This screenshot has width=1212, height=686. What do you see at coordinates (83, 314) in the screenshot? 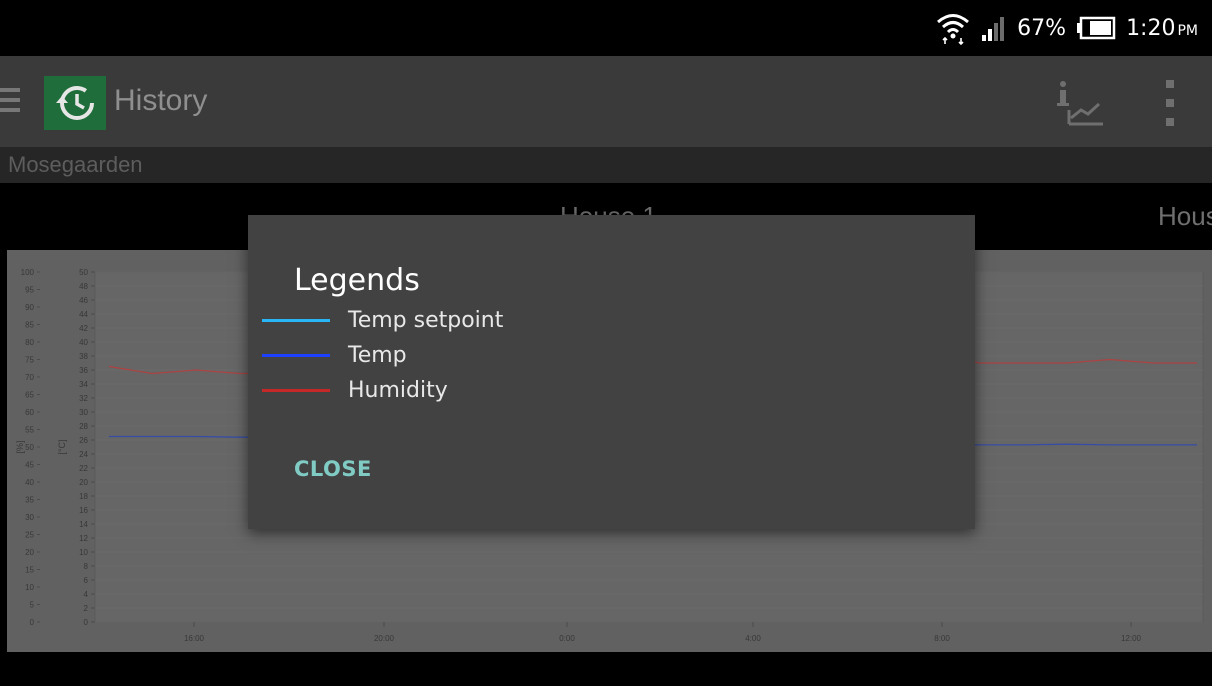
I see `right-tick-label: 44` at bounding box center [83, 314].